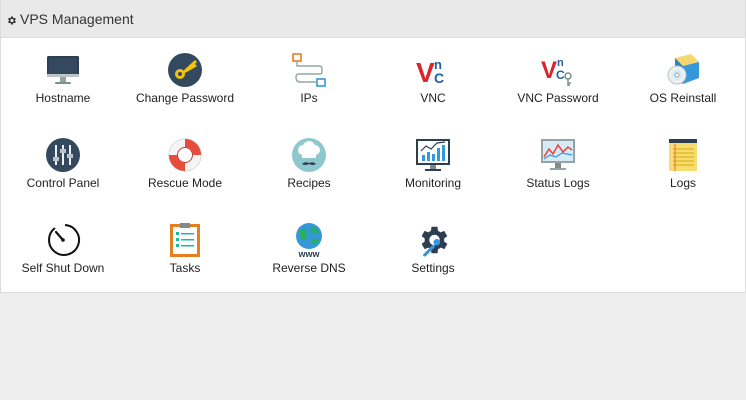  I want to click on tile-label: Change Password, so click(185, 98).